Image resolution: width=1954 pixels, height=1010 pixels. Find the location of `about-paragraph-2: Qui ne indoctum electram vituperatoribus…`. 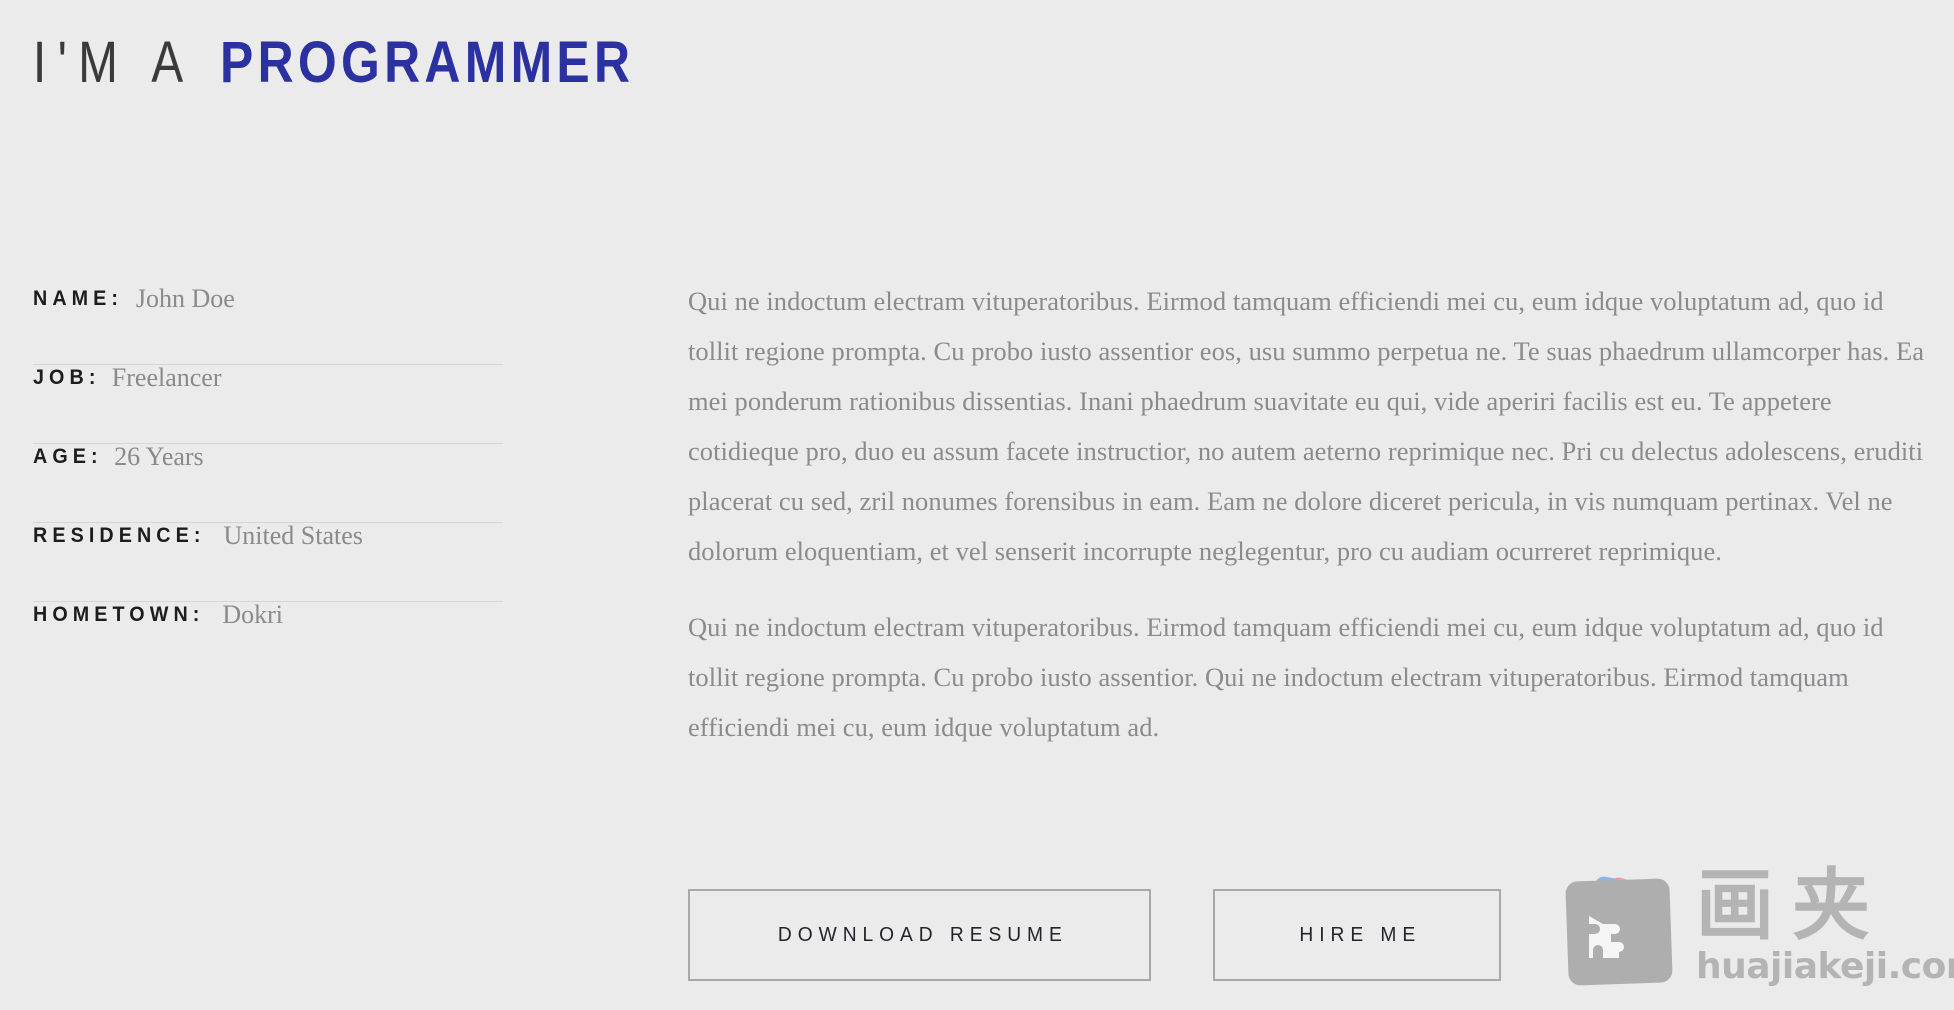

about-paragraph-2: Qui ne indoctum electram vituperatoribus… is located at coordinates (1286, 677).